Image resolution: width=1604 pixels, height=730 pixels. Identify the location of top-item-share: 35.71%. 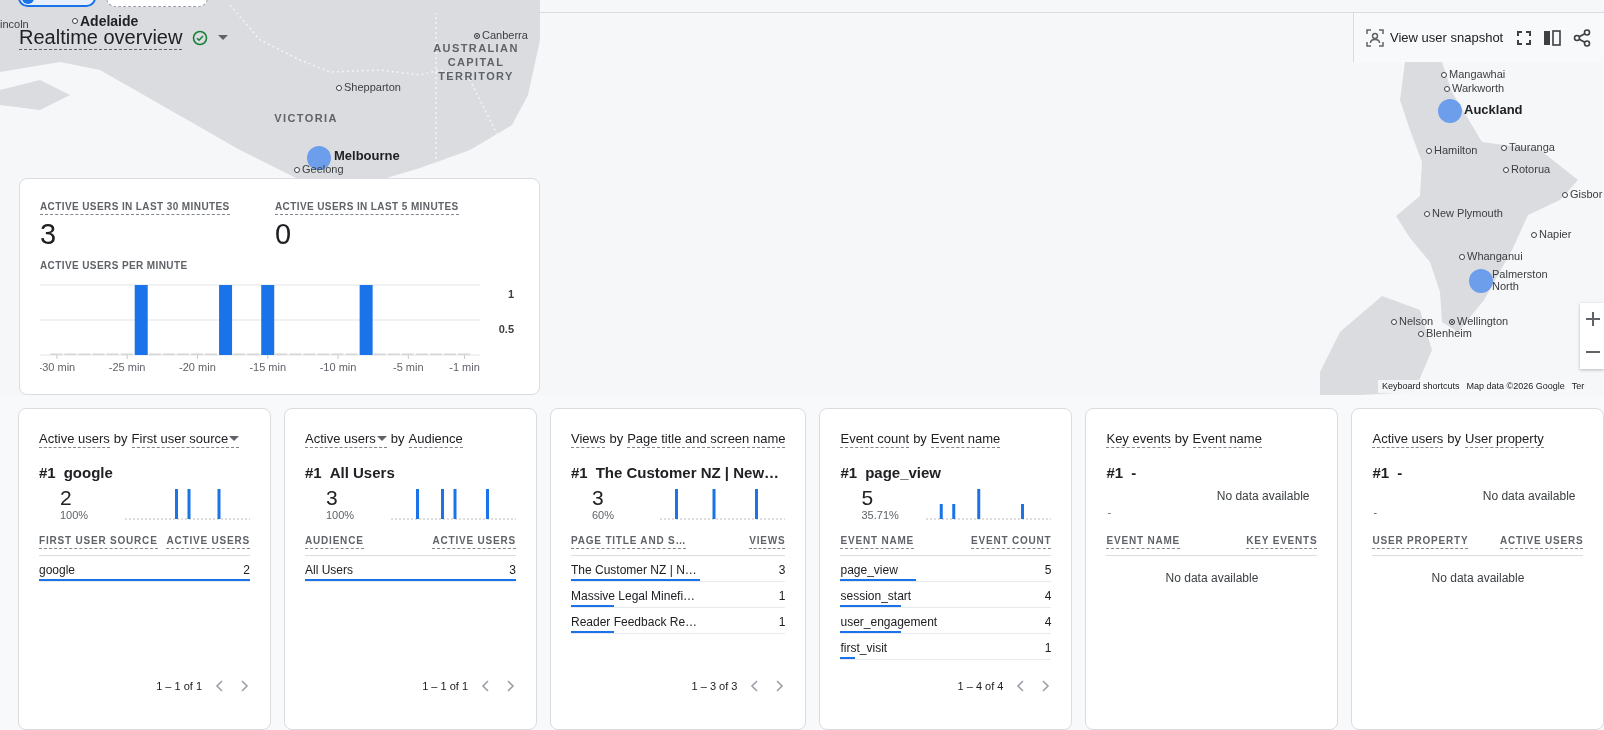
(880, 515).